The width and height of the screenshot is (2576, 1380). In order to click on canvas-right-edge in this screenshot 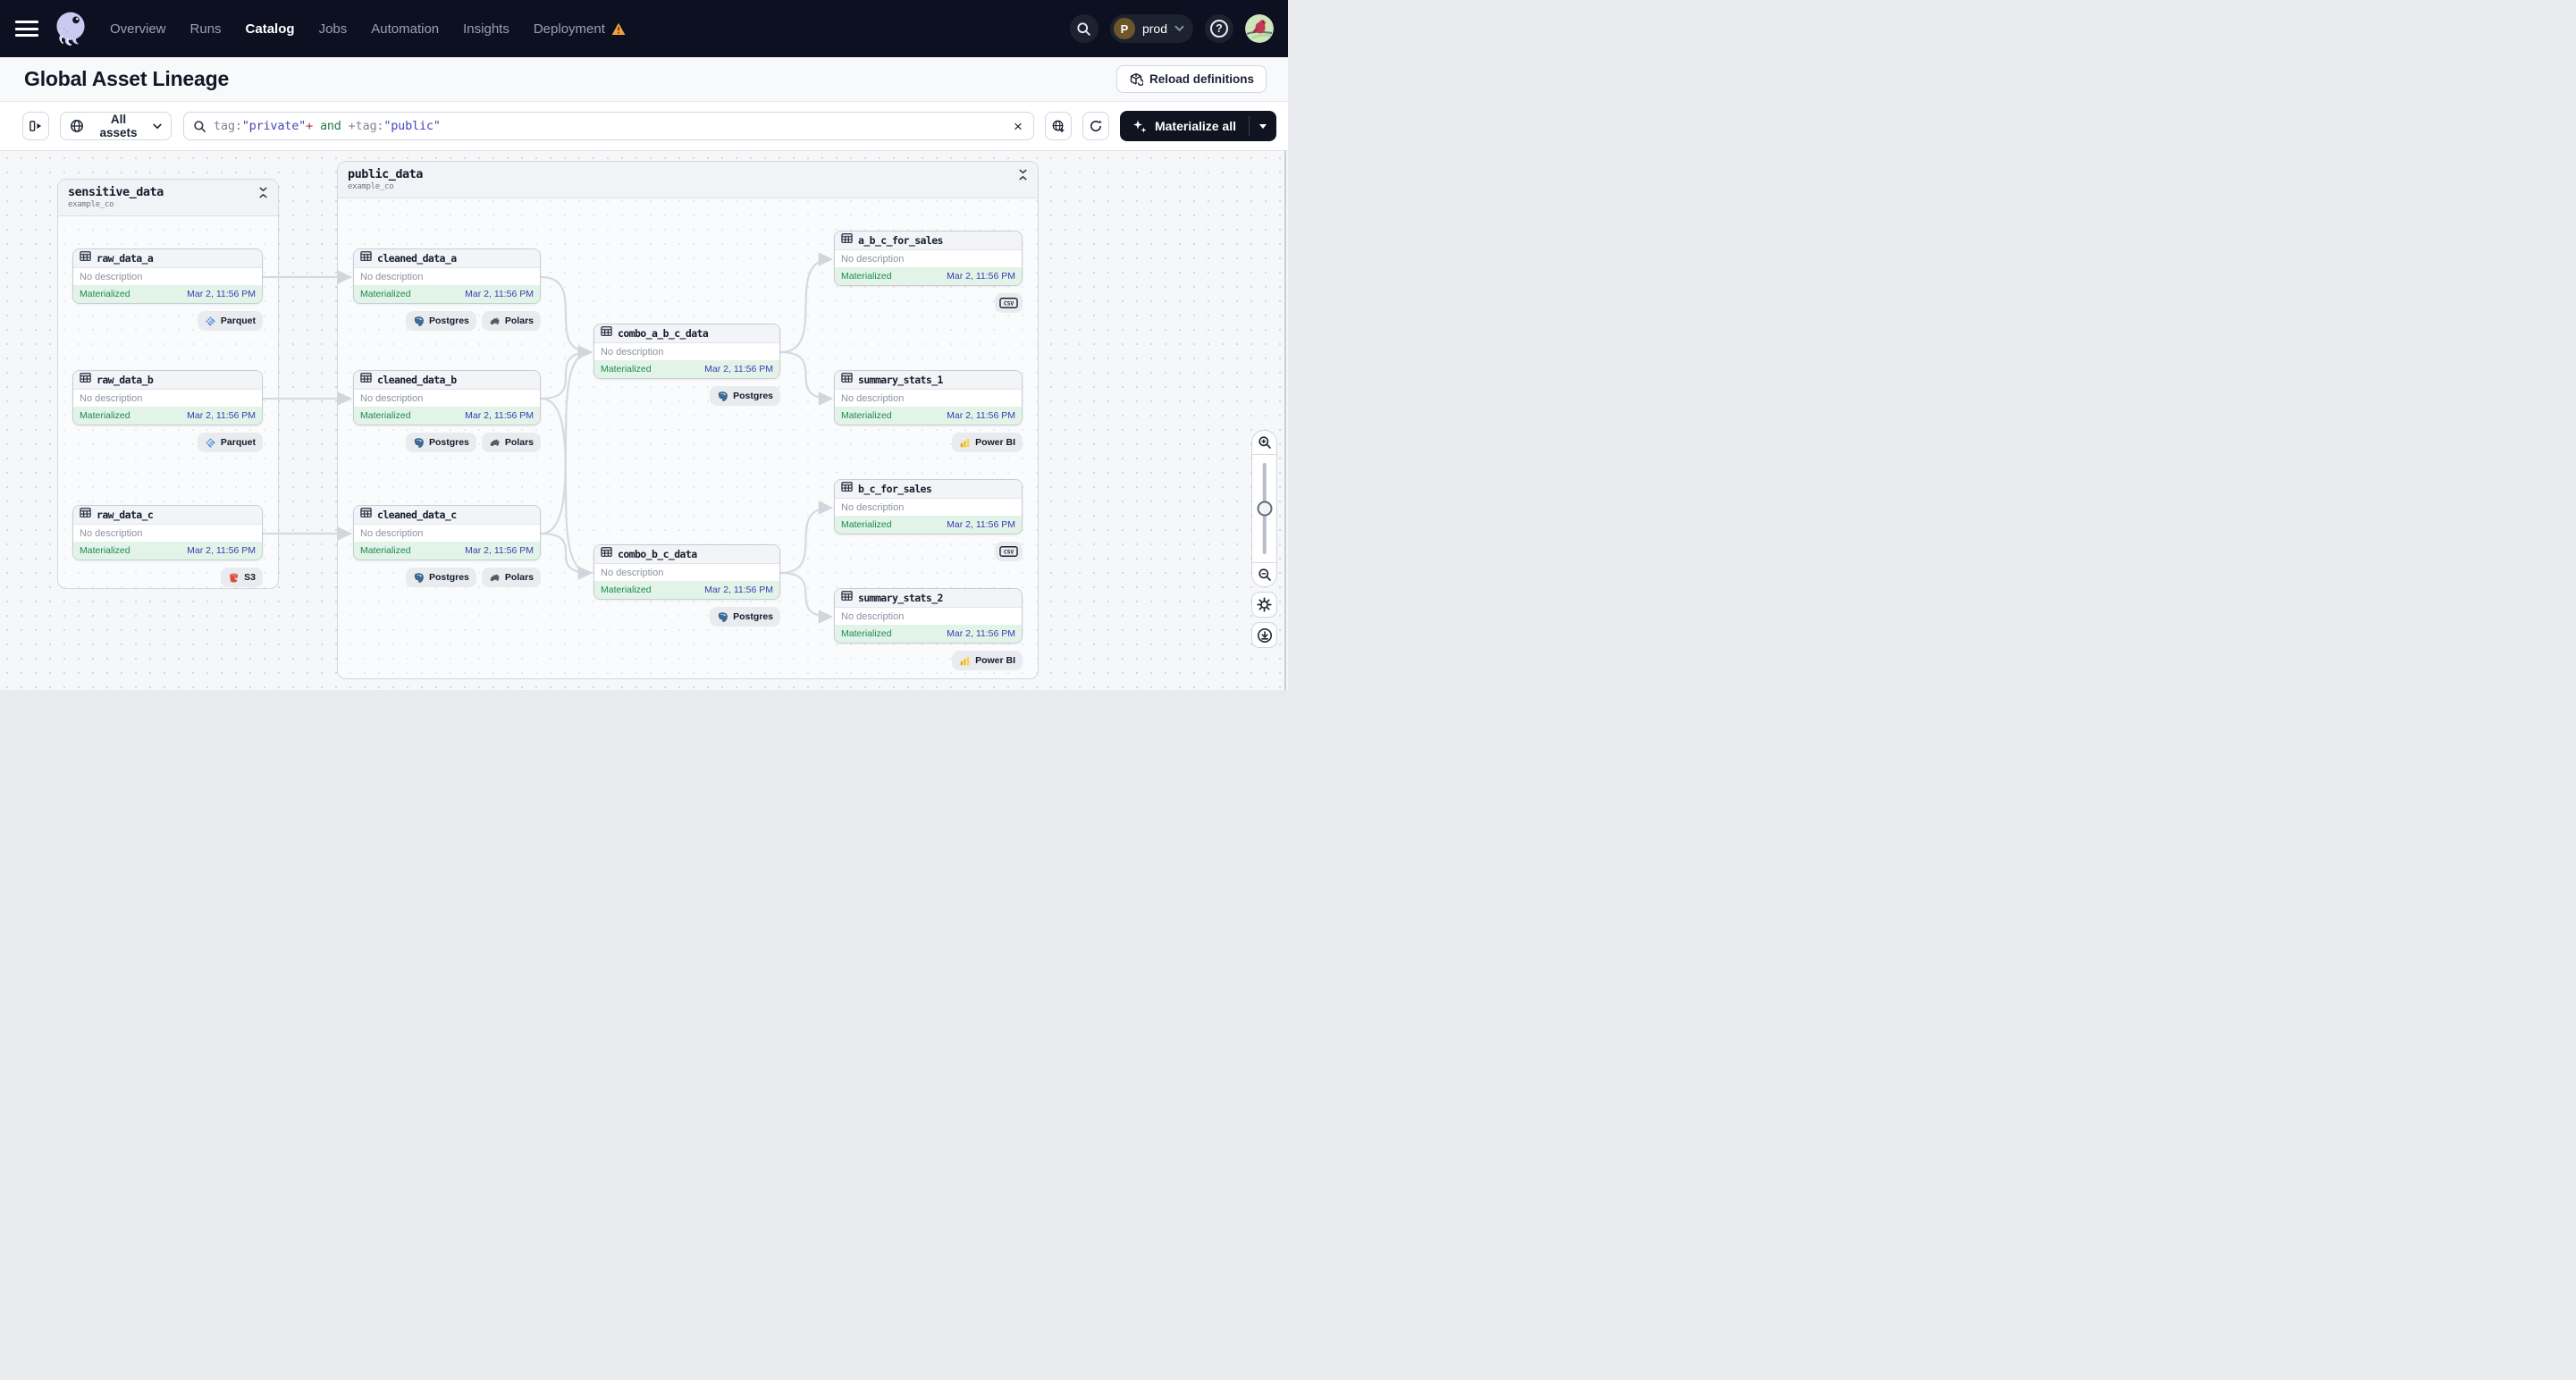, I will do `click(1285, 420)`.